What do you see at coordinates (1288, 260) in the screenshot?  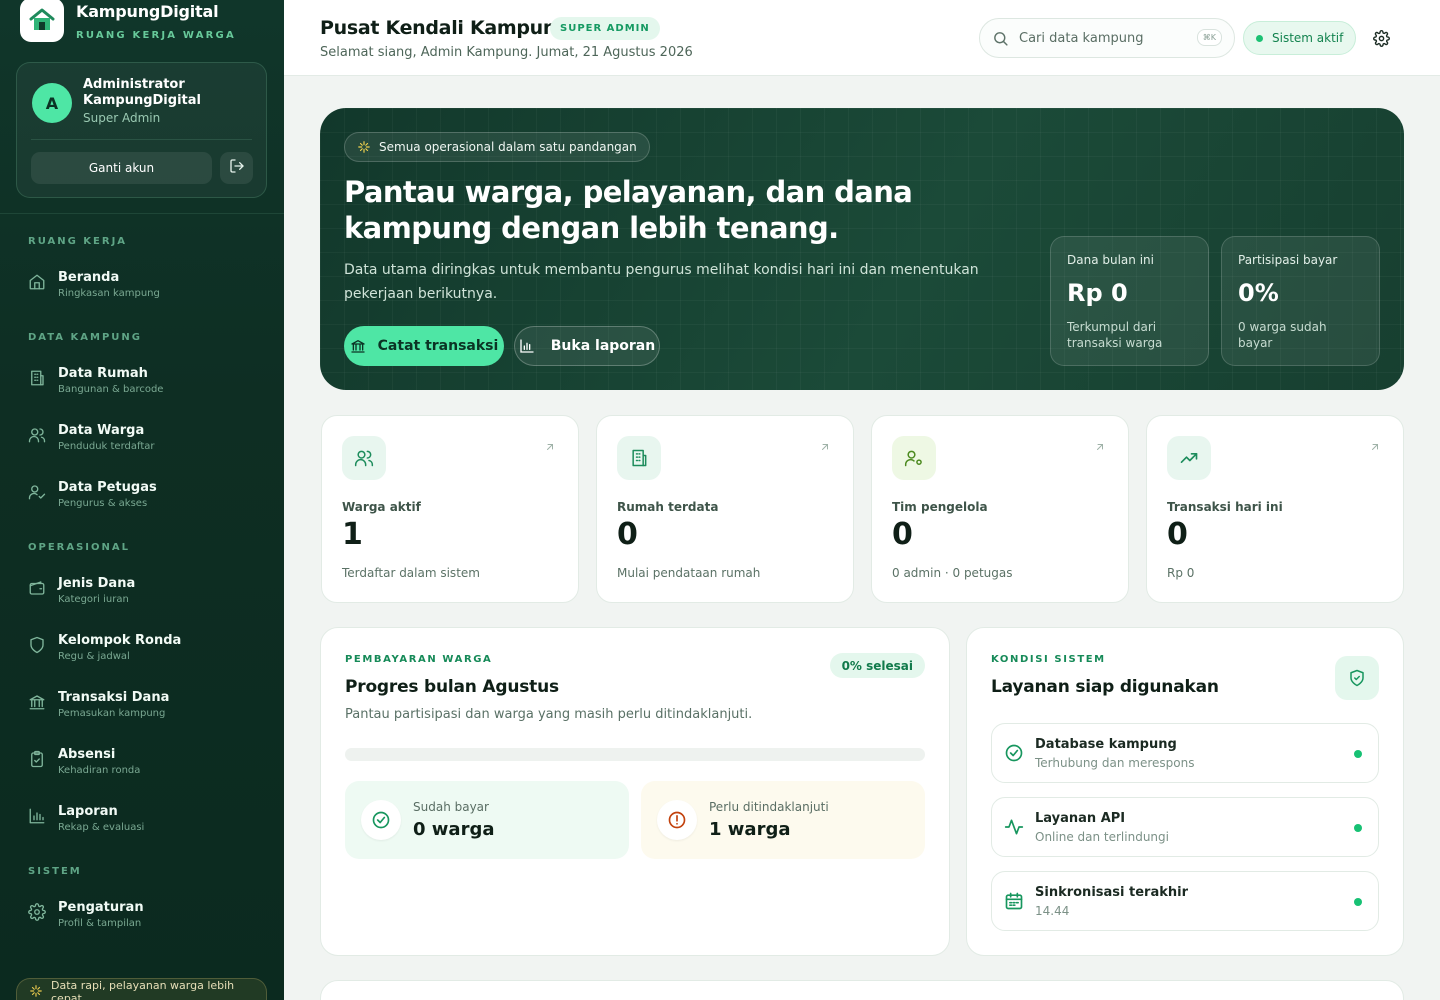 I see `hero-stat-label: Partisipasi bayar` at bounding box center [1288, 260].